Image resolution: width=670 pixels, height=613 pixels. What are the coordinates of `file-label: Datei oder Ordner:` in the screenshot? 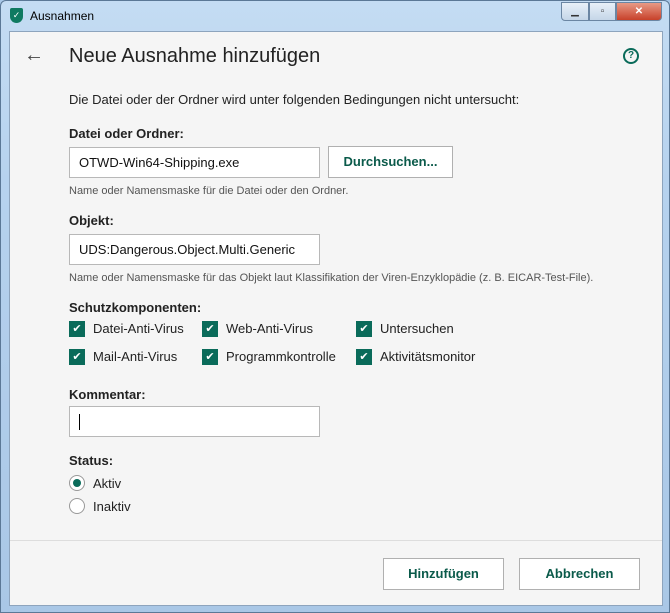 It's located at (126, 133).